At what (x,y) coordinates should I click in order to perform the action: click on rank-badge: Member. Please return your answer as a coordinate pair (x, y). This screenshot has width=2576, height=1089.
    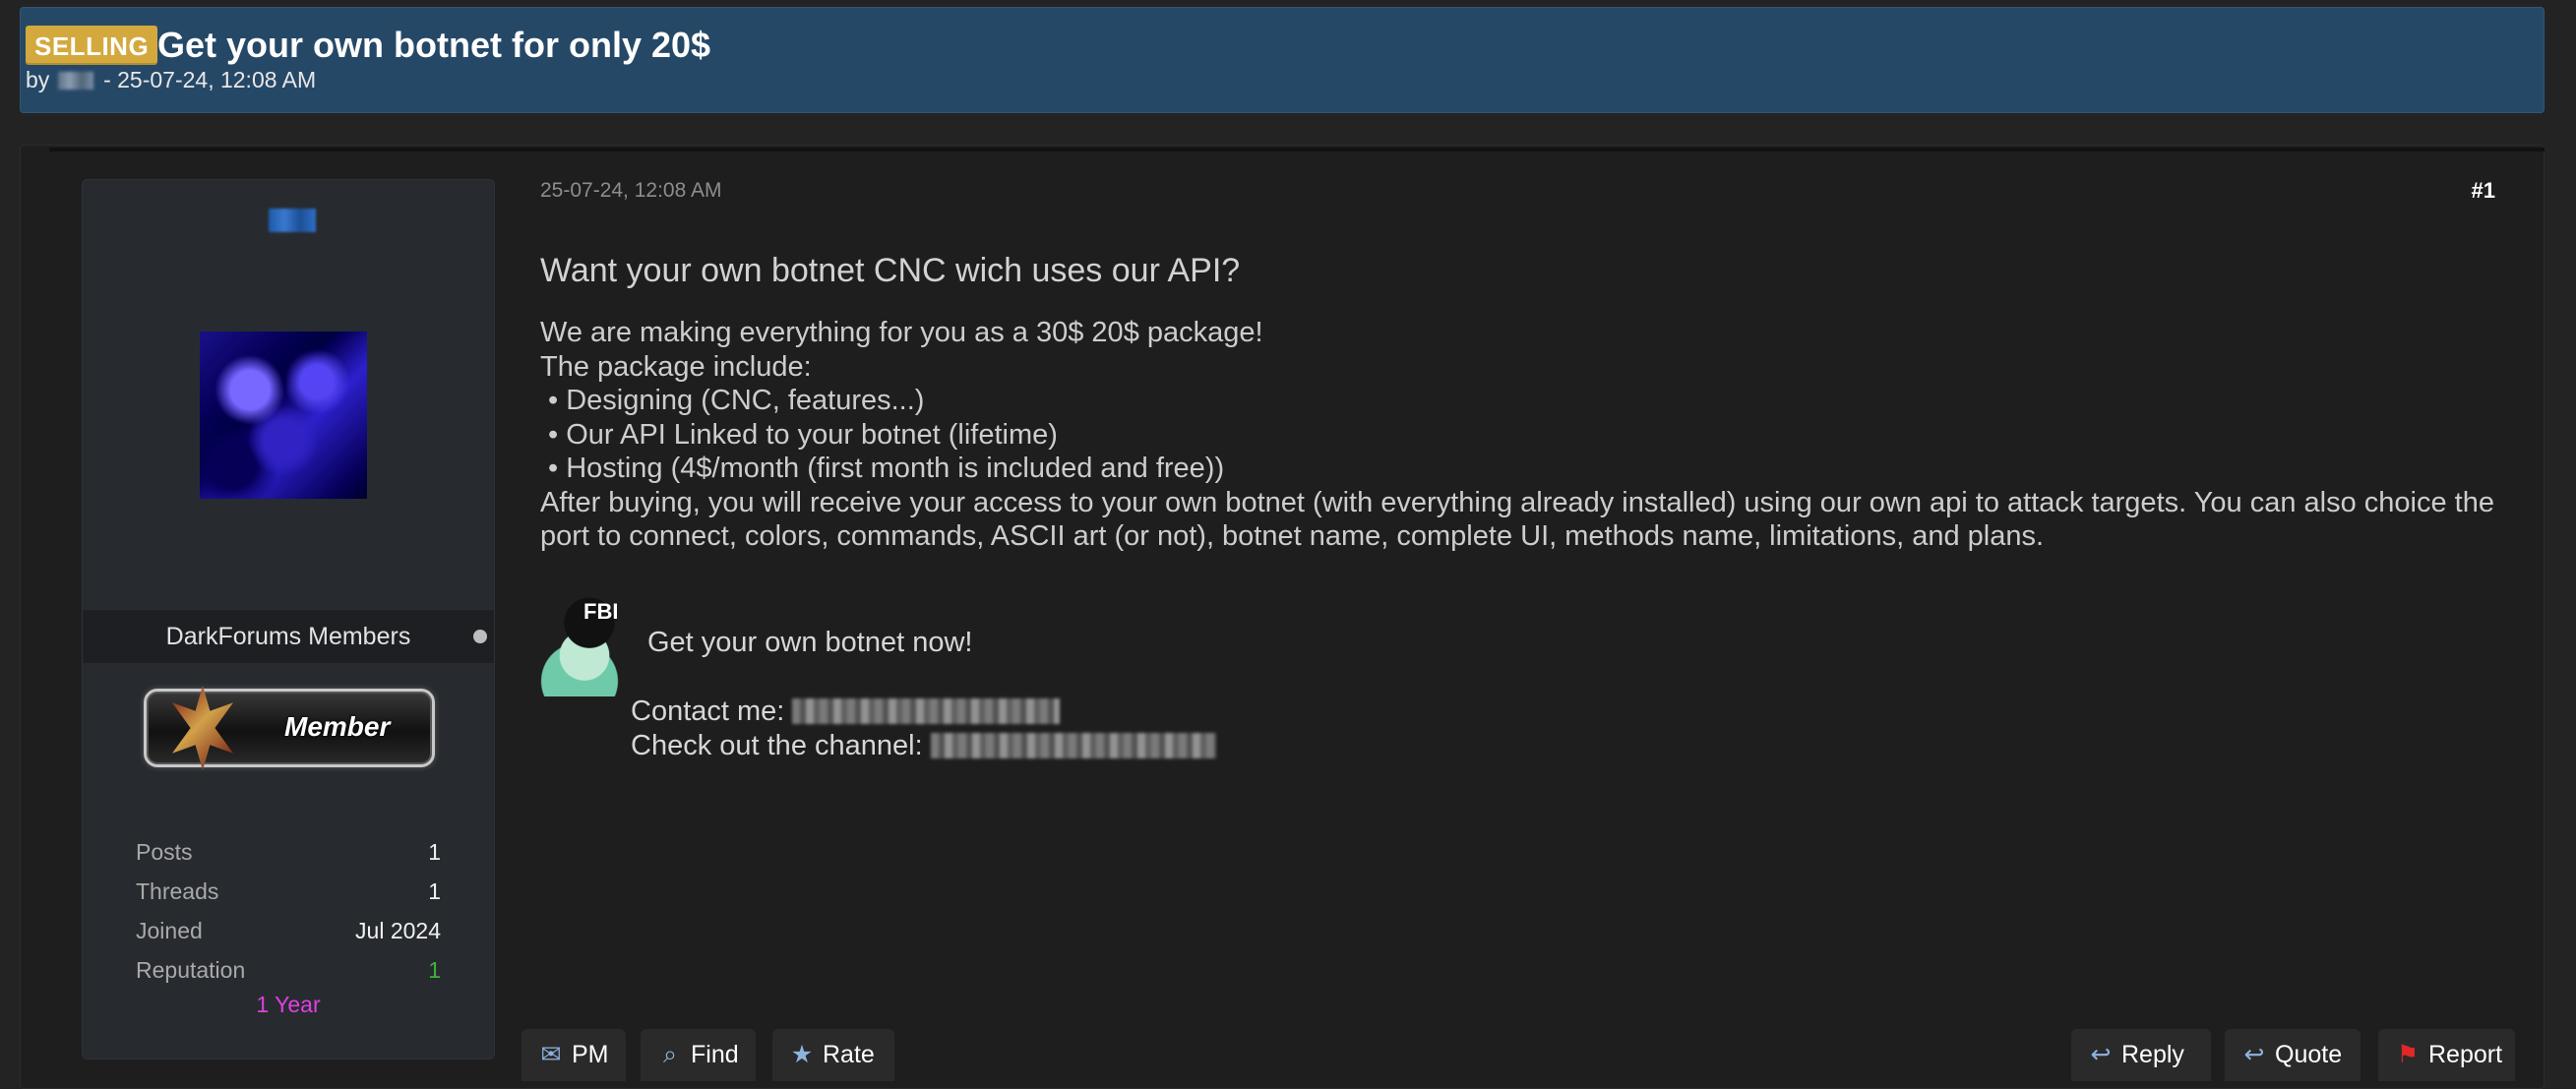
    Looking at the image, I should click on (289, 728).